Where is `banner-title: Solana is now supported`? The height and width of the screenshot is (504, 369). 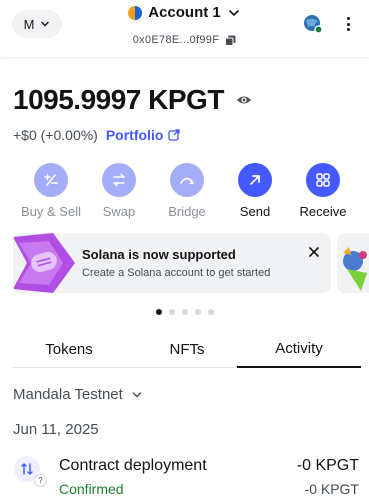 banner-title: Solana is now supported is located at coordinates (159, 254).